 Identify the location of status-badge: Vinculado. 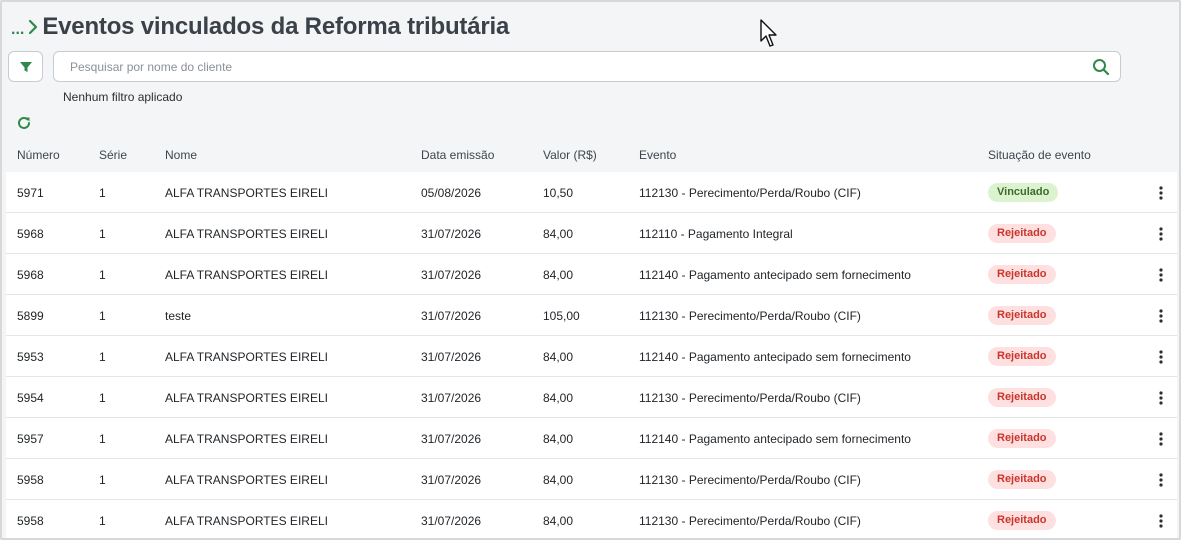
(1023, 192).